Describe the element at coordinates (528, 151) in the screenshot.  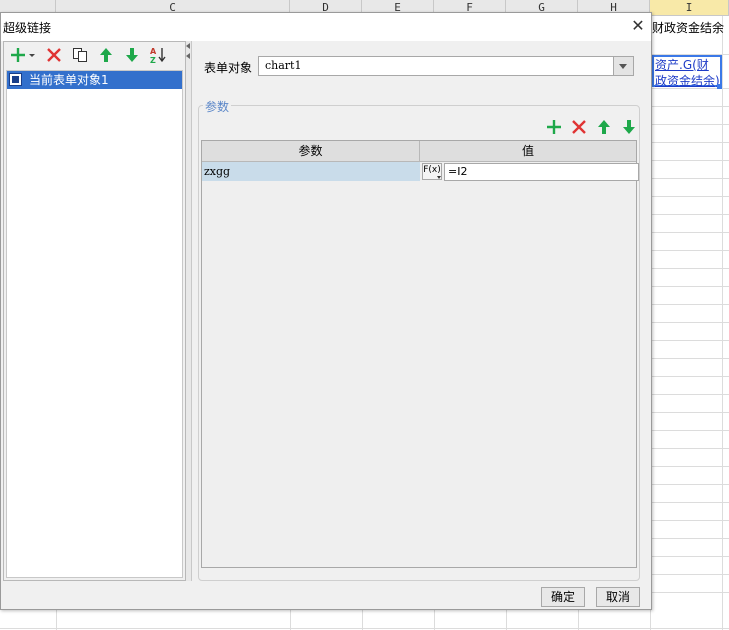
I see `column-header-value: 值` at that location.